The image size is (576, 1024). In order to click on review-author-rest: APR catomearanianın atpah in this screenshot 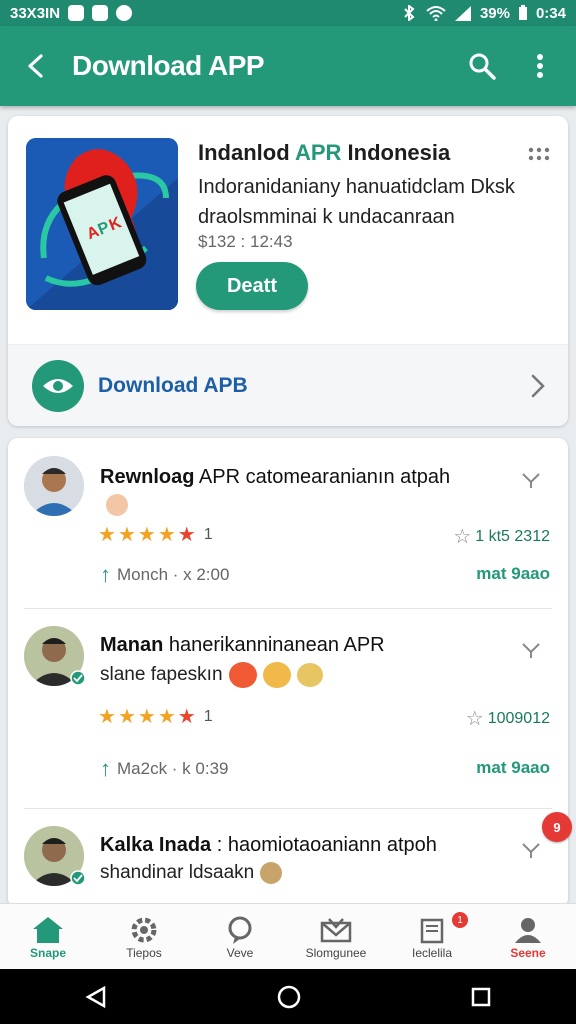, I will do `click(322, 477)`.